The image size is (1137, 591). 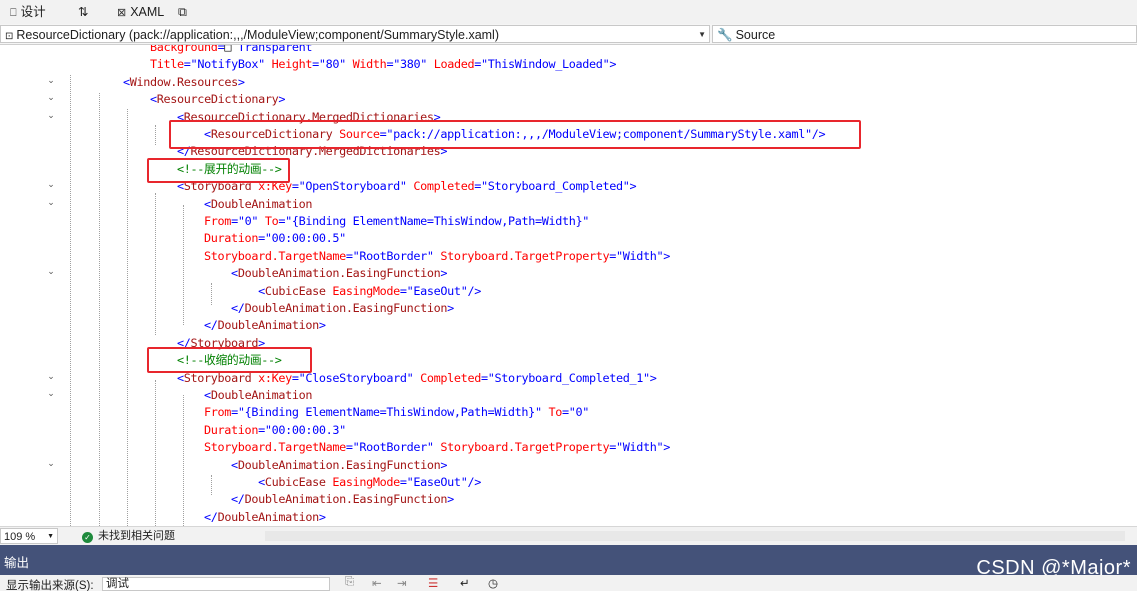 I want to click on word-wrap-icon: ↵, so click(x=465, y=583).